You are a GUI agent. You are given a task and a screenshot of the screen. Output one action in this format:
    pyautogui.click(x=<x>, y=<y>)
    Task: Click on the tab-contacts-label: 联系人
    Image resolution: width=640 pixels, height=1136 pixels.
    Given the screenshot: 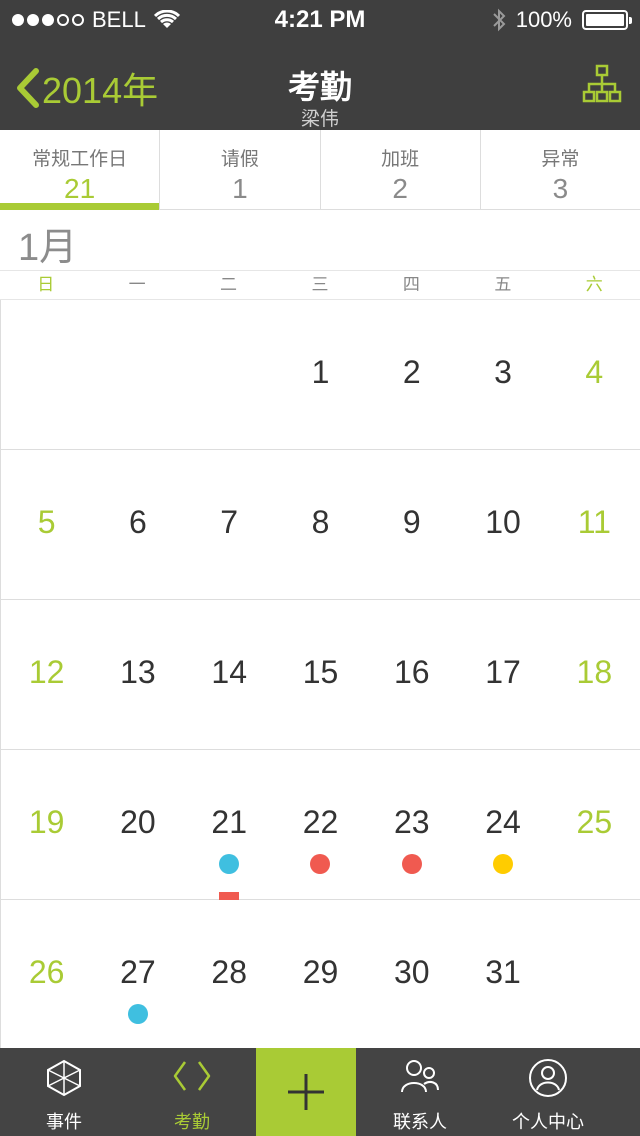 What is the action you would take?
    pyautogui.click(x=420, y=1122)
    